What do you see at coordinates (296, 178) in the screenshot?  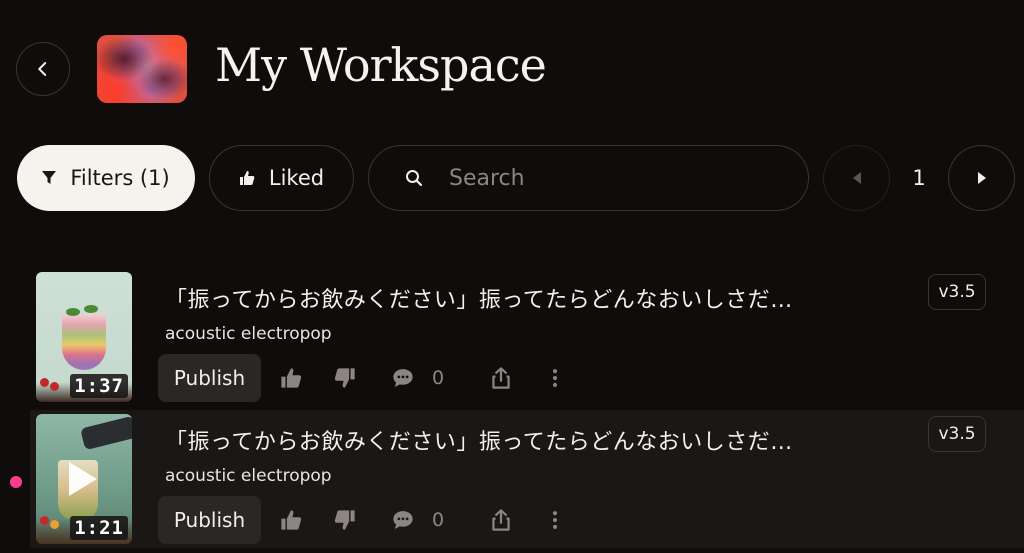 I see `liked-label: Liked` at bounding box center [296, 178].